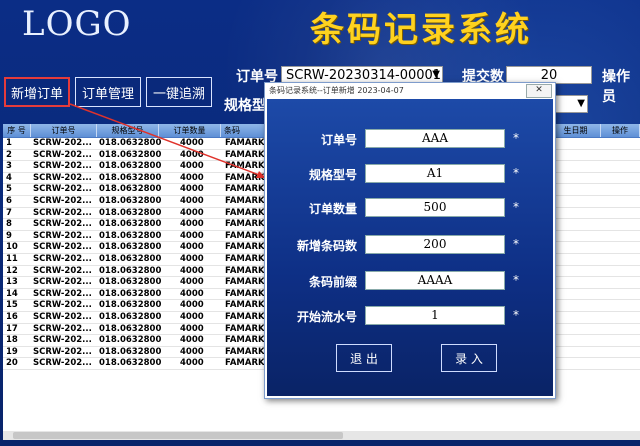 The image size is (640, 446). I want to click on trace-button: 一键追溯, so click(179, 92).